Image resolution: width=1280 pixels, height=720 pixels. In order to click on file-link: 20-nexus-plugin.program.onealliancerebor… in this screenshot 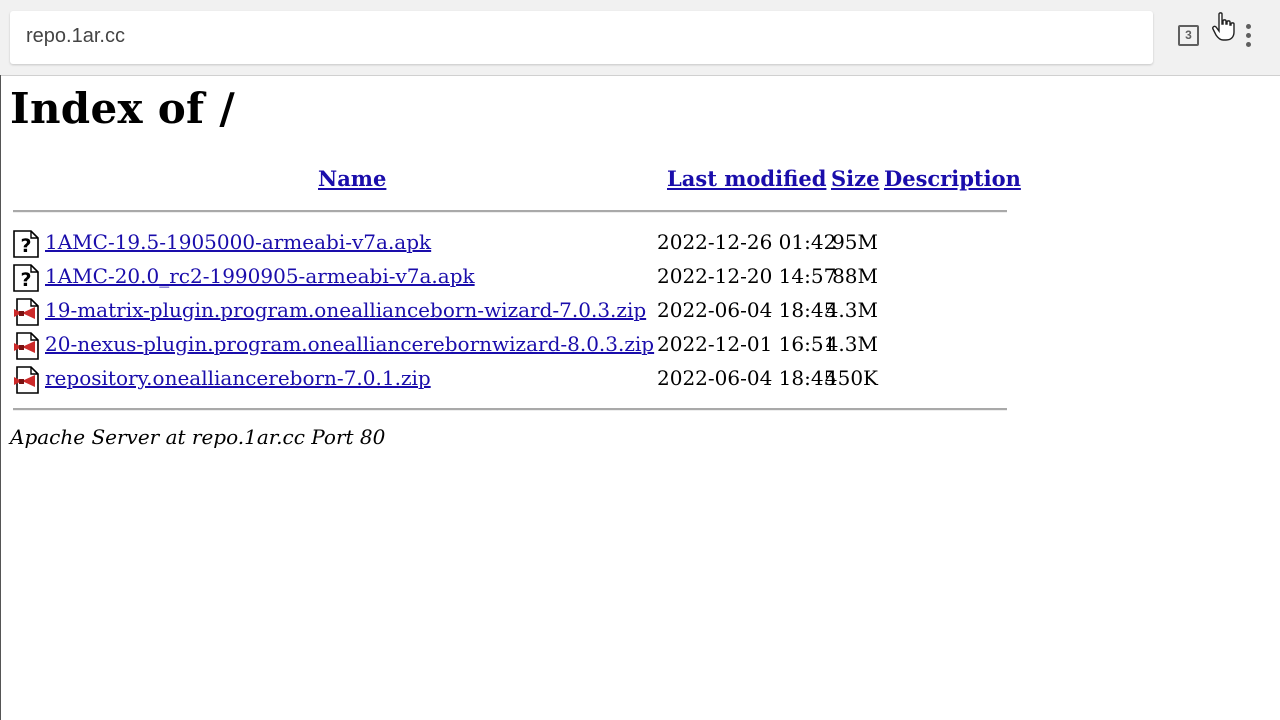, I will do `click(349, 344)`.